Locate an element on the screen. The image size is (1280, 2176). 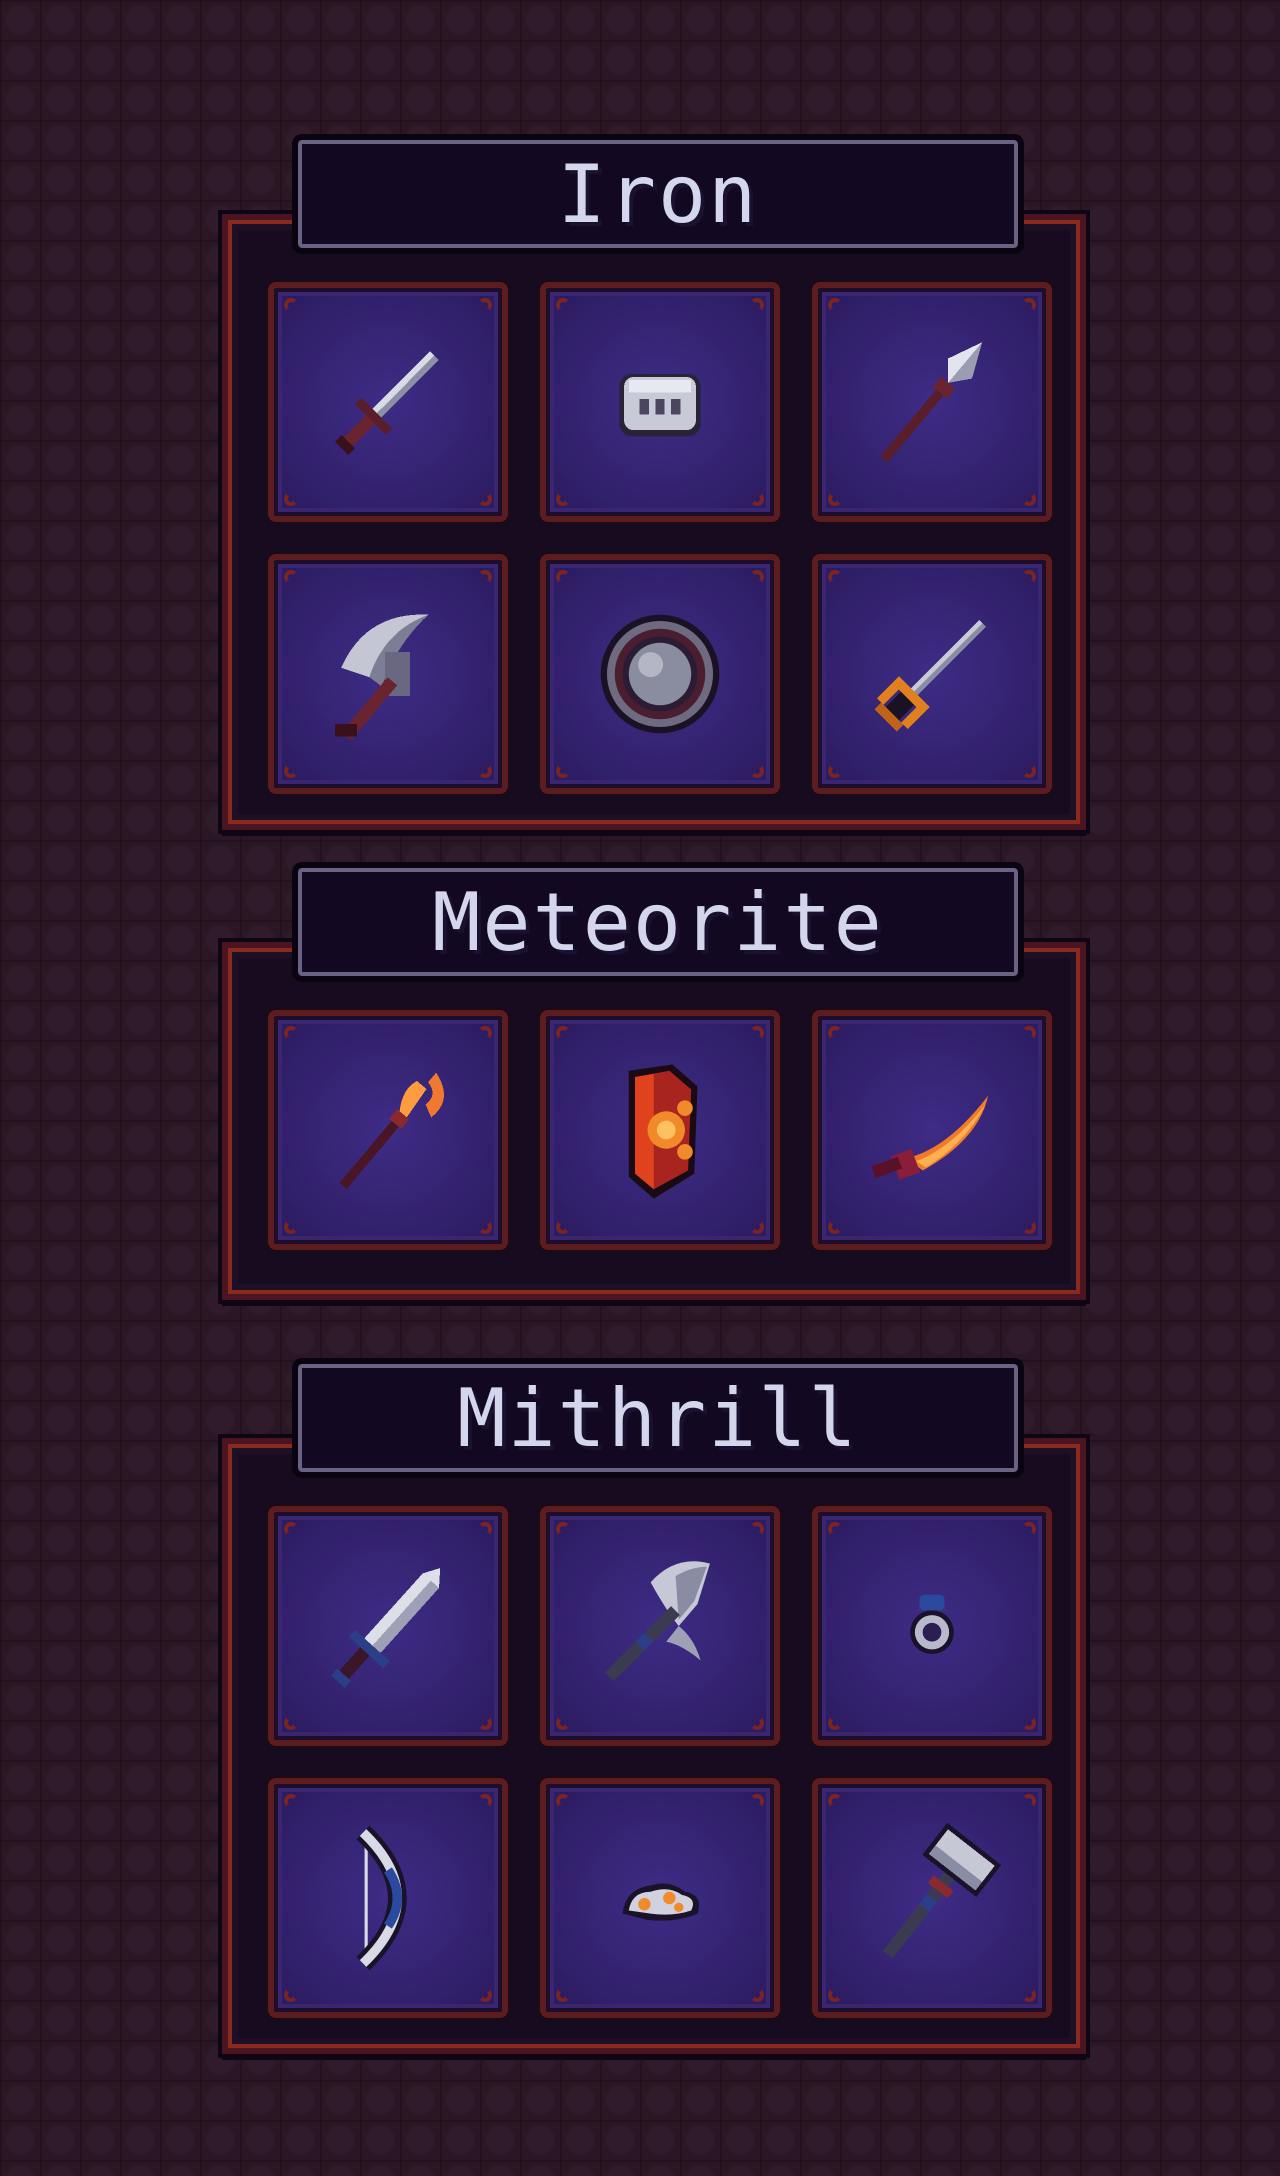
item-slot-ore is located at coordinates (660, 1898).